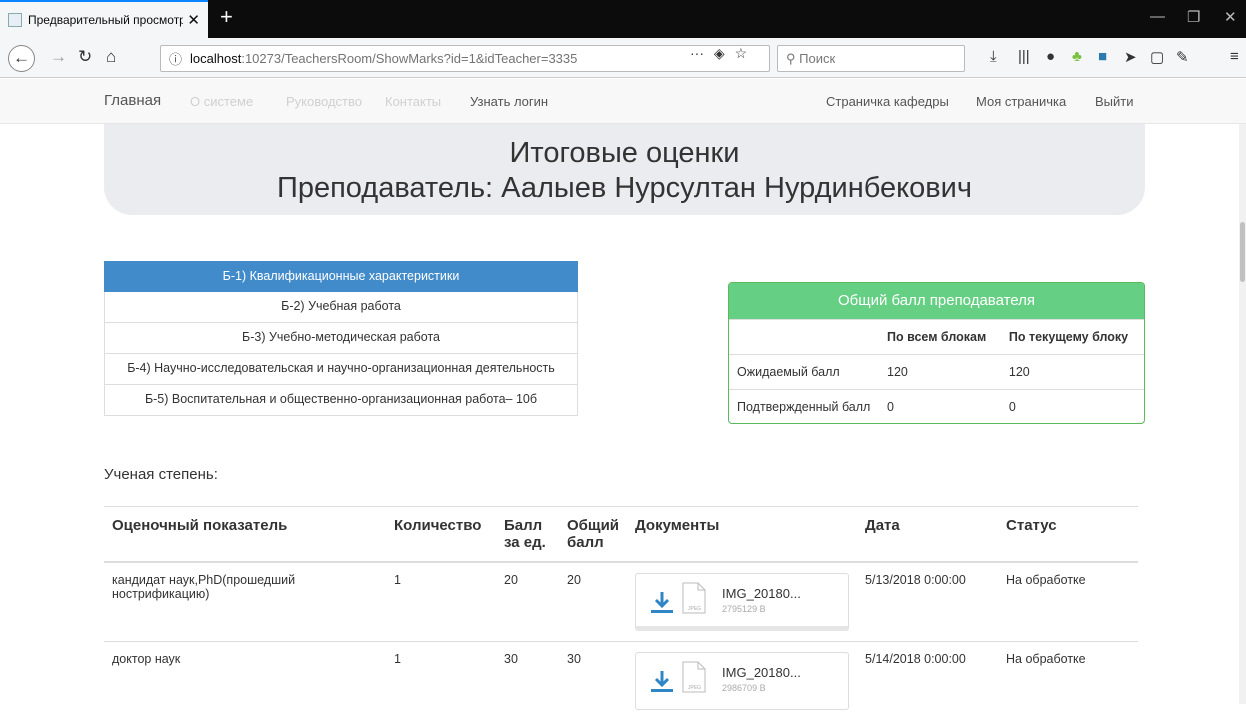 This screenshot has height=720, width=1246. I want to click on document-card: JPEG IMG_20180... 2986709 B, so click(742, 681).